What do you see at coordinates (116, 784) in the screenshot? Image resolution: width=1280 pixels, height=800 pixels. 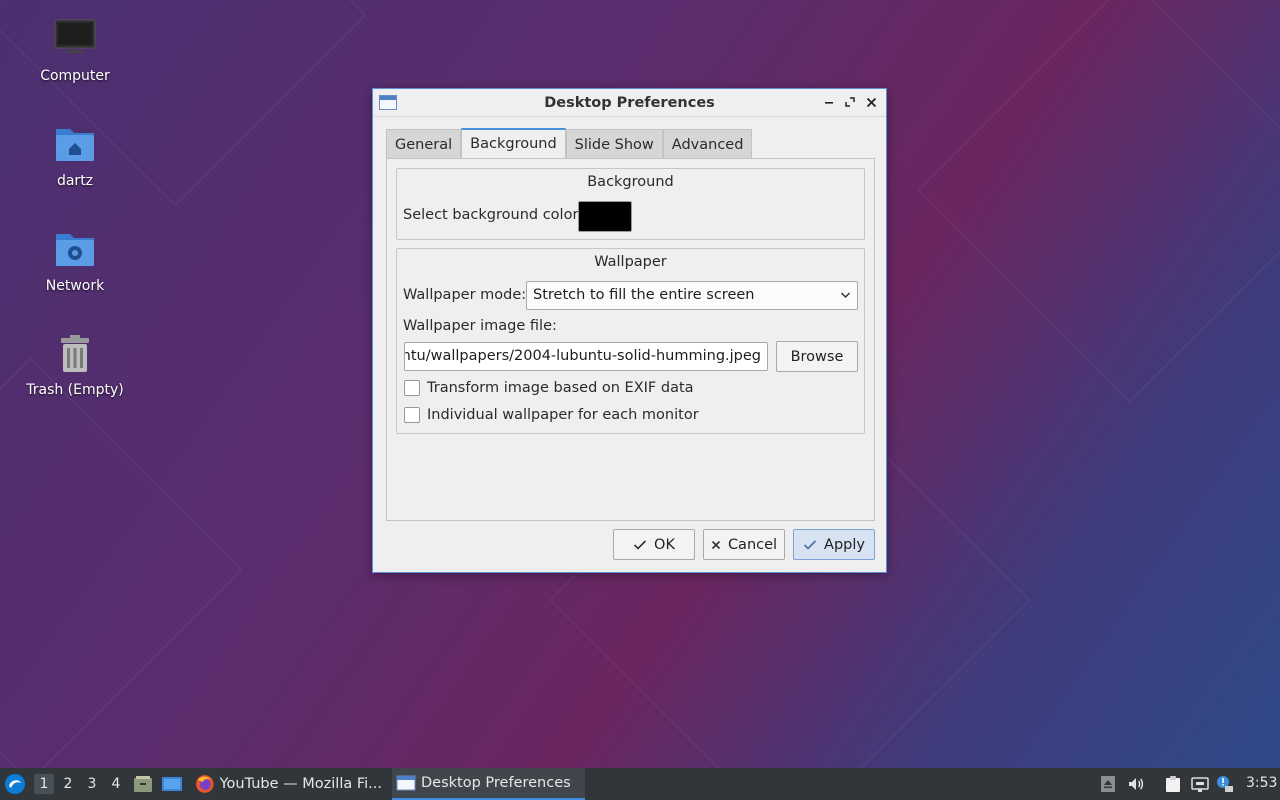 I see `workspace-4-button: 4` at bounding box center [116, 784].